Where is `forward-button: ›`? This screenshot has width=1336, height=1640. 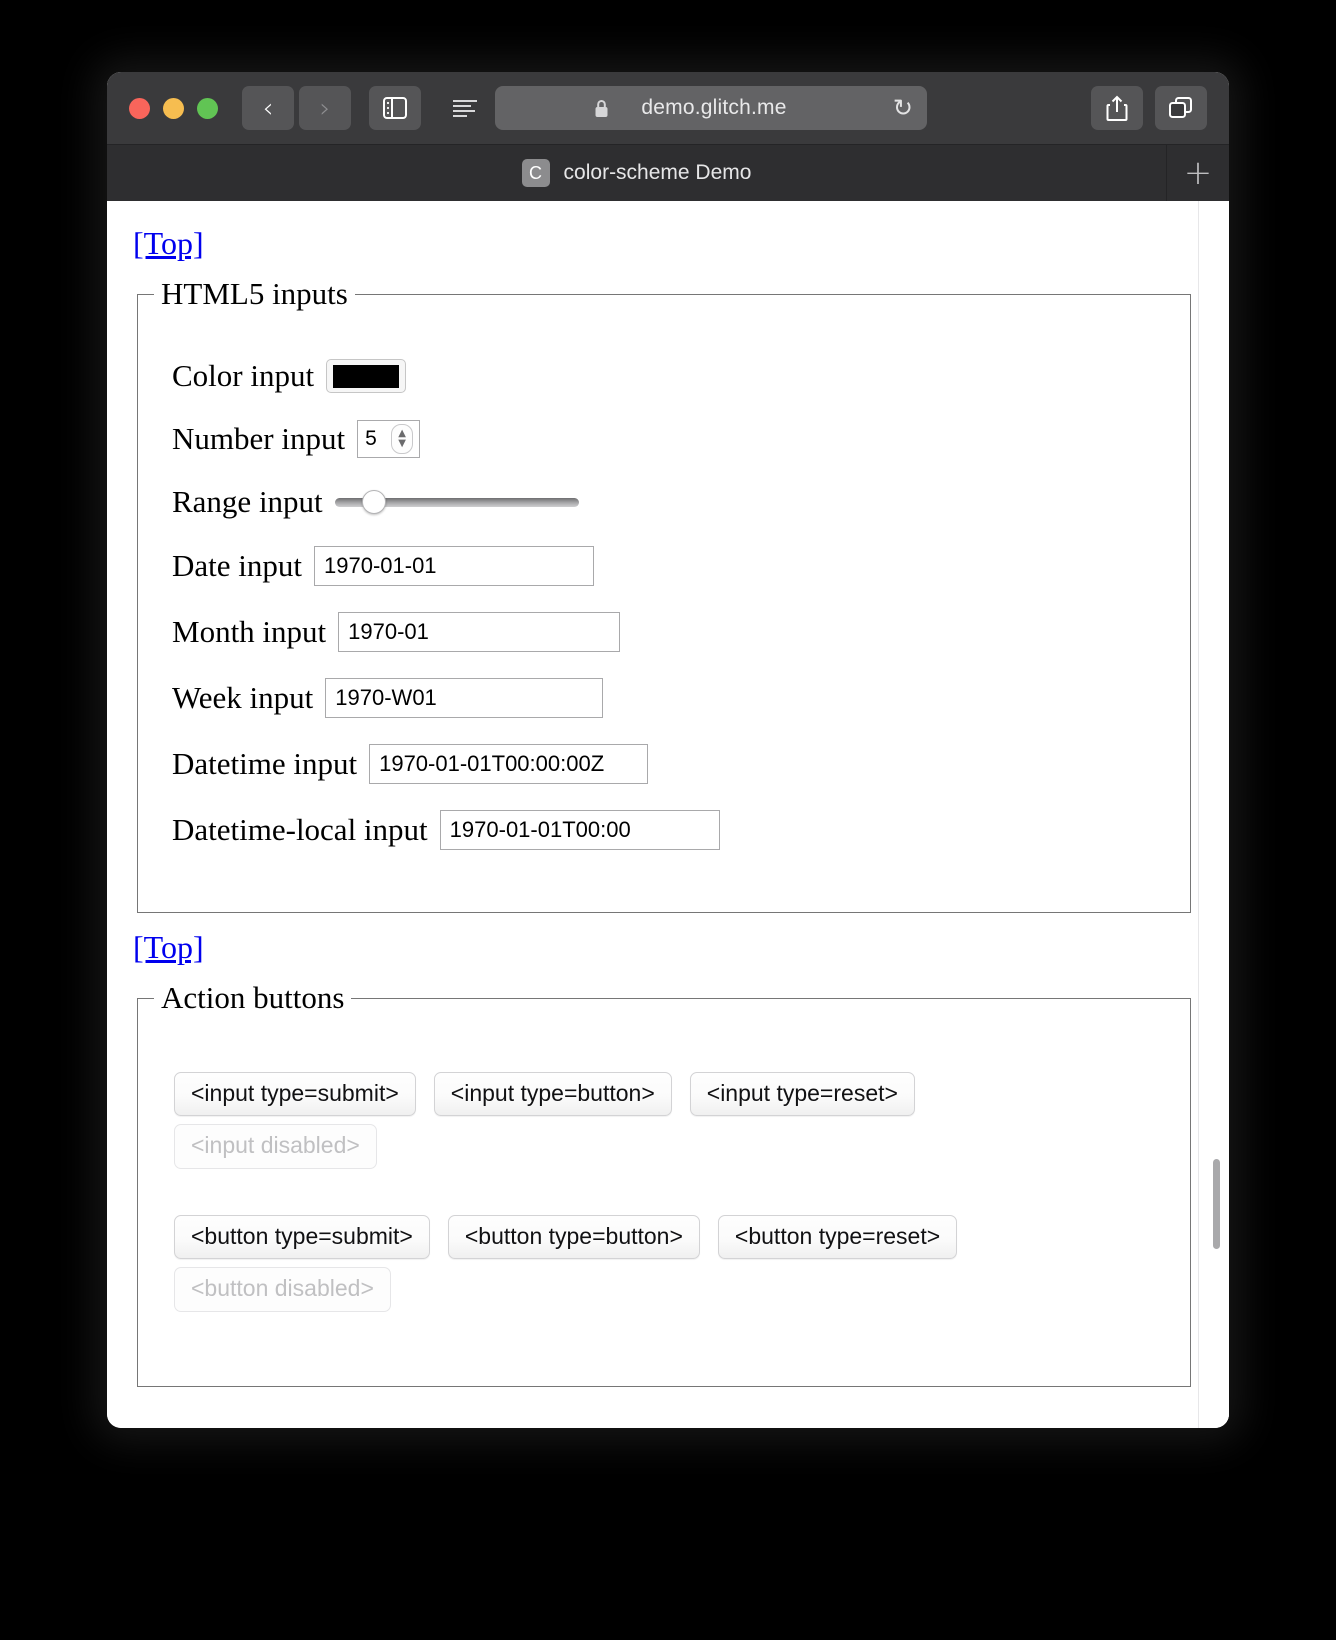
forward-button: › is located at coordinates (325, 108).